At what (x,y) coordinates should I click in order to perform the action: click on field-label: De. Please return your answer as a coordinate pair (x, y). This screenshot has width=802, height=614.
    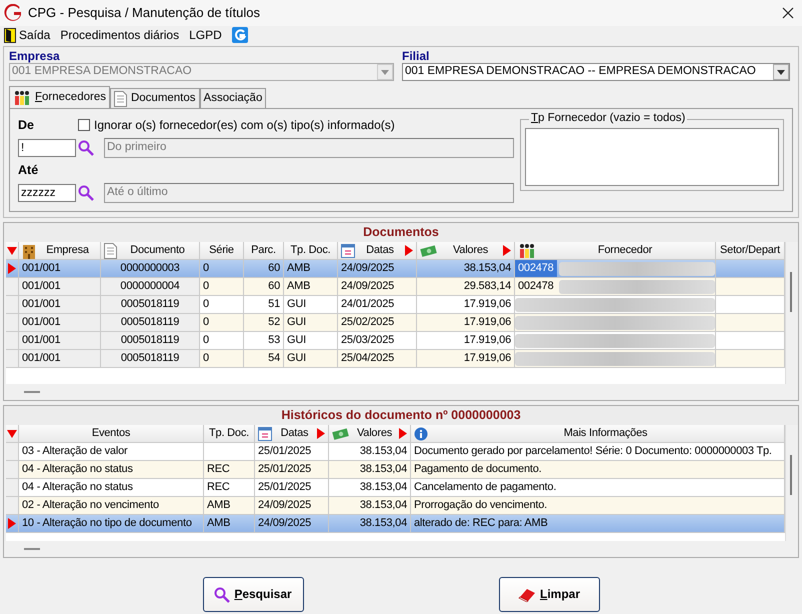
    Looking at the image, I should click on (26, 125).